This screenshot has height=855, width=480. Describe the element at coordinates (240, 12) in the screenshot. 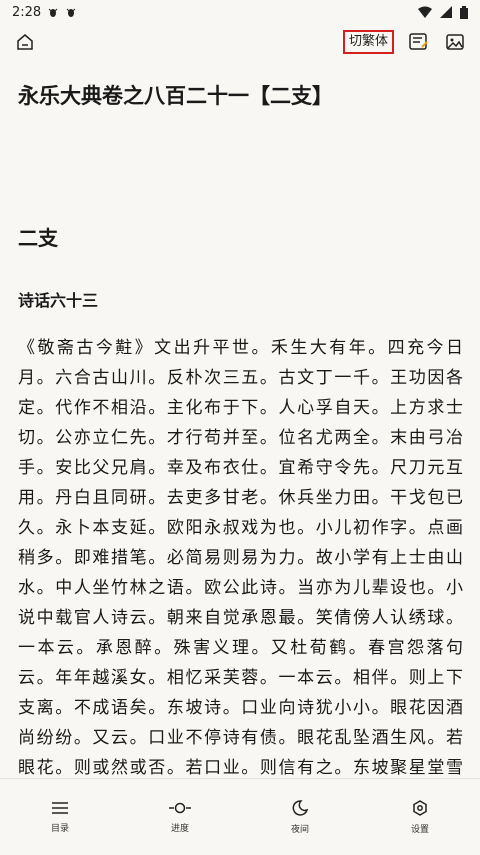

I see `status-bar: 2:28` at that location.